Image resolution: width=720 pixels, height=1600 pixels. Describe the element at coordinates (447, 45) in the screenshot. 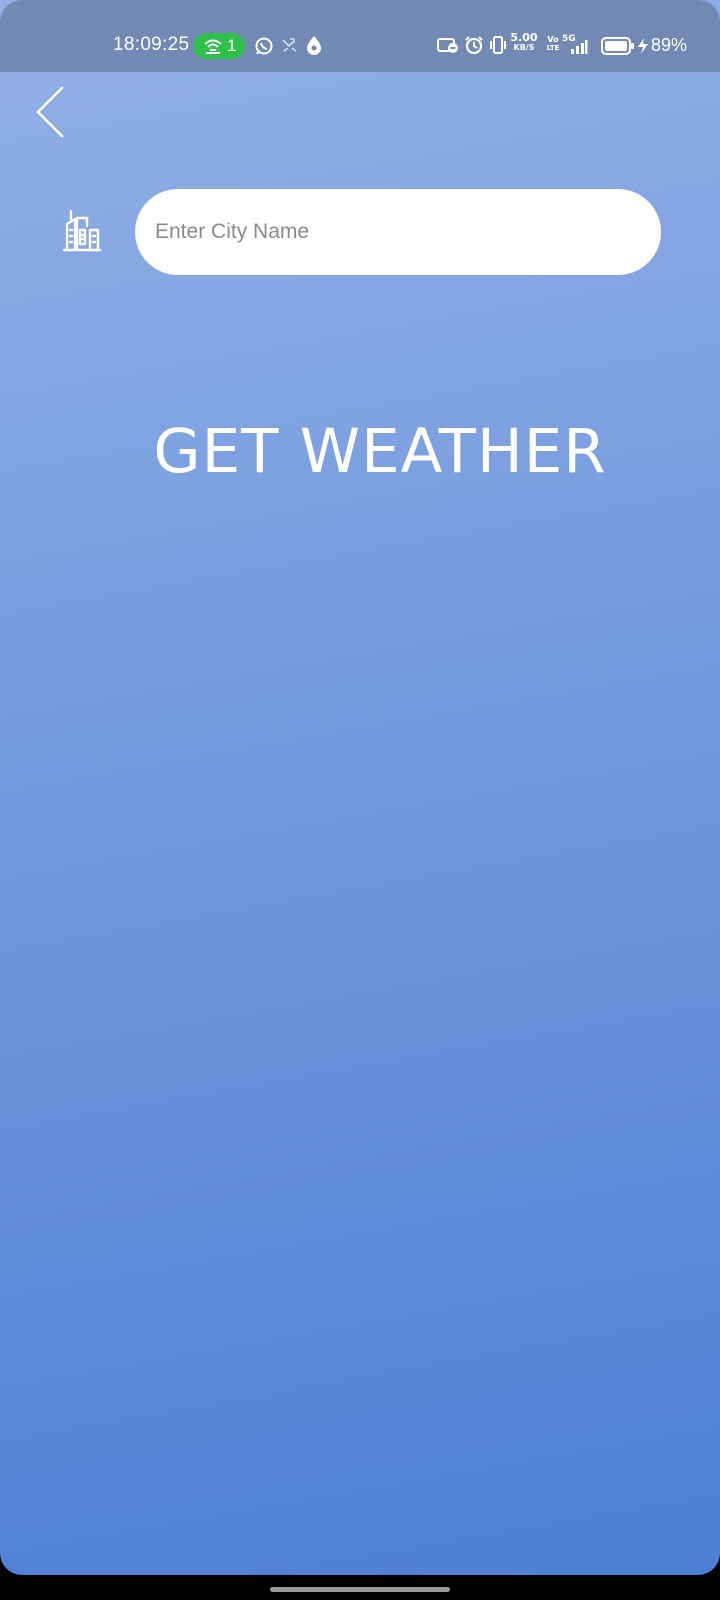

I see `screen-record-icon` at that location.